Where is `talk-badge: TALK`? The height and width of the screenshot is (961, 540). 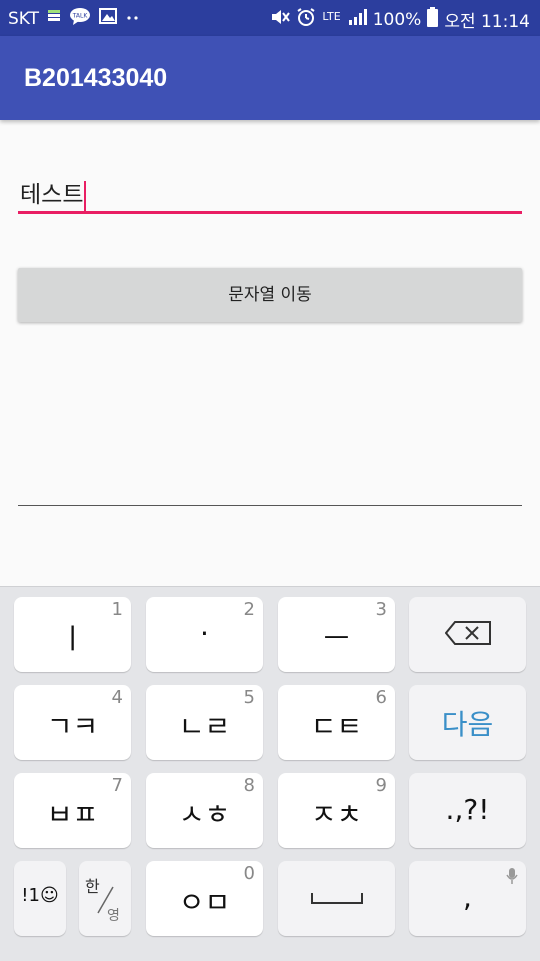
talk-badge: TALK is located at coordinates (80, 16).